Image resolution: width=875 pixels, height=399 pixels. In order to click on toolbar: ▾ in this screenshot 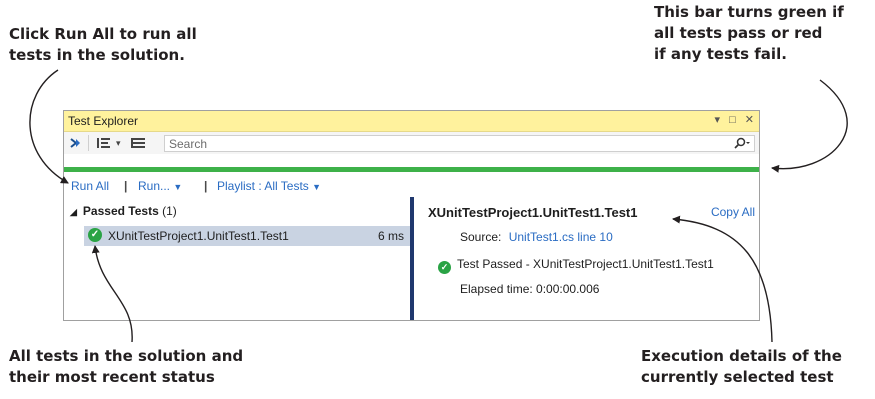, I will do `click(411, 143)`.